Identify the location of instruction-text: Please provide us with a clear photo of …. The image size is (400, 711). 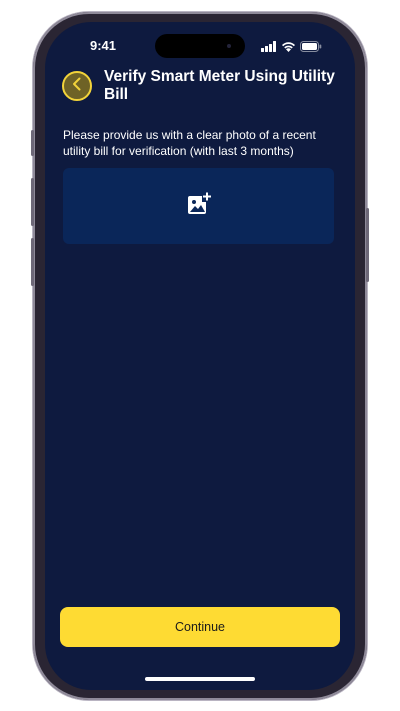
(189, 143).